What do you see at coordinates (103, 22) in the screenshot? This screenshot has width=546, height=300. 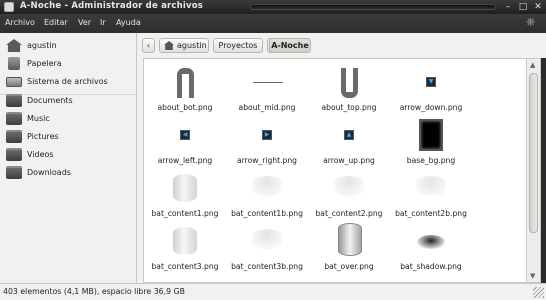 I see `menu-ir: Ir` at bounding box center [103, 22].